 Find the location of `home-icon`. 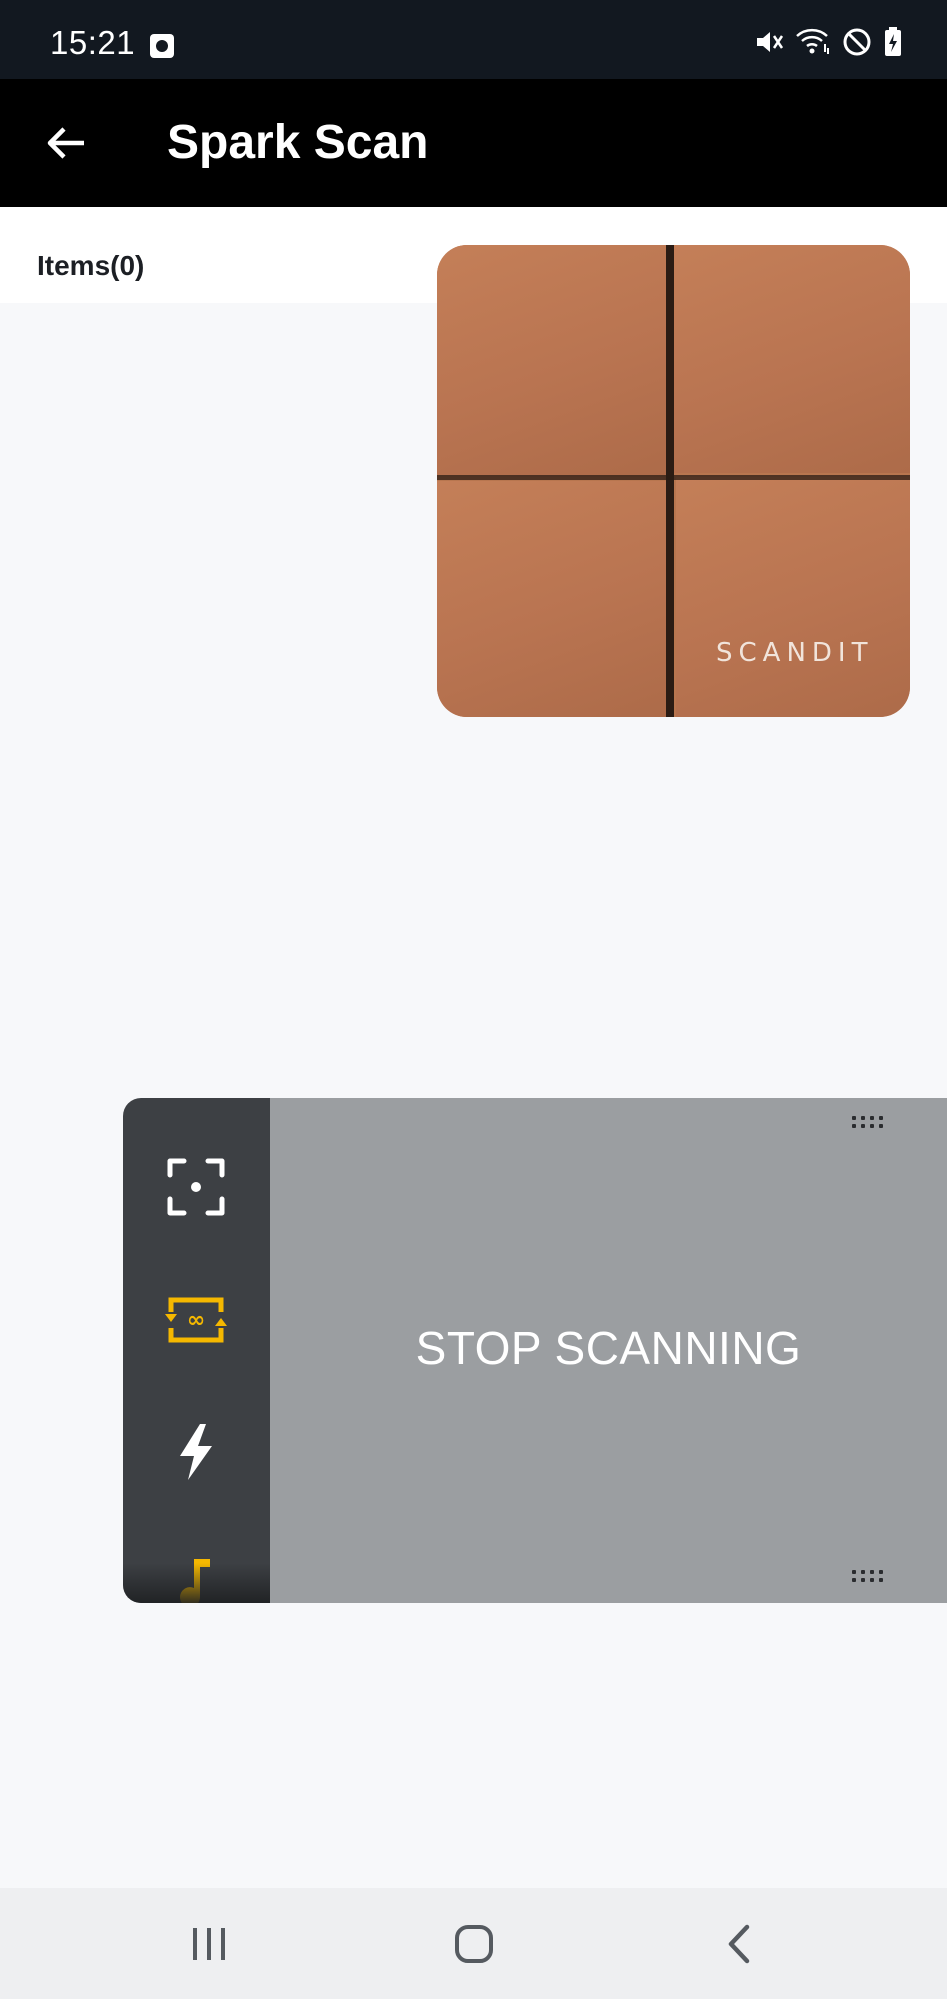

home-icon is located at coordinates (474, 1944).